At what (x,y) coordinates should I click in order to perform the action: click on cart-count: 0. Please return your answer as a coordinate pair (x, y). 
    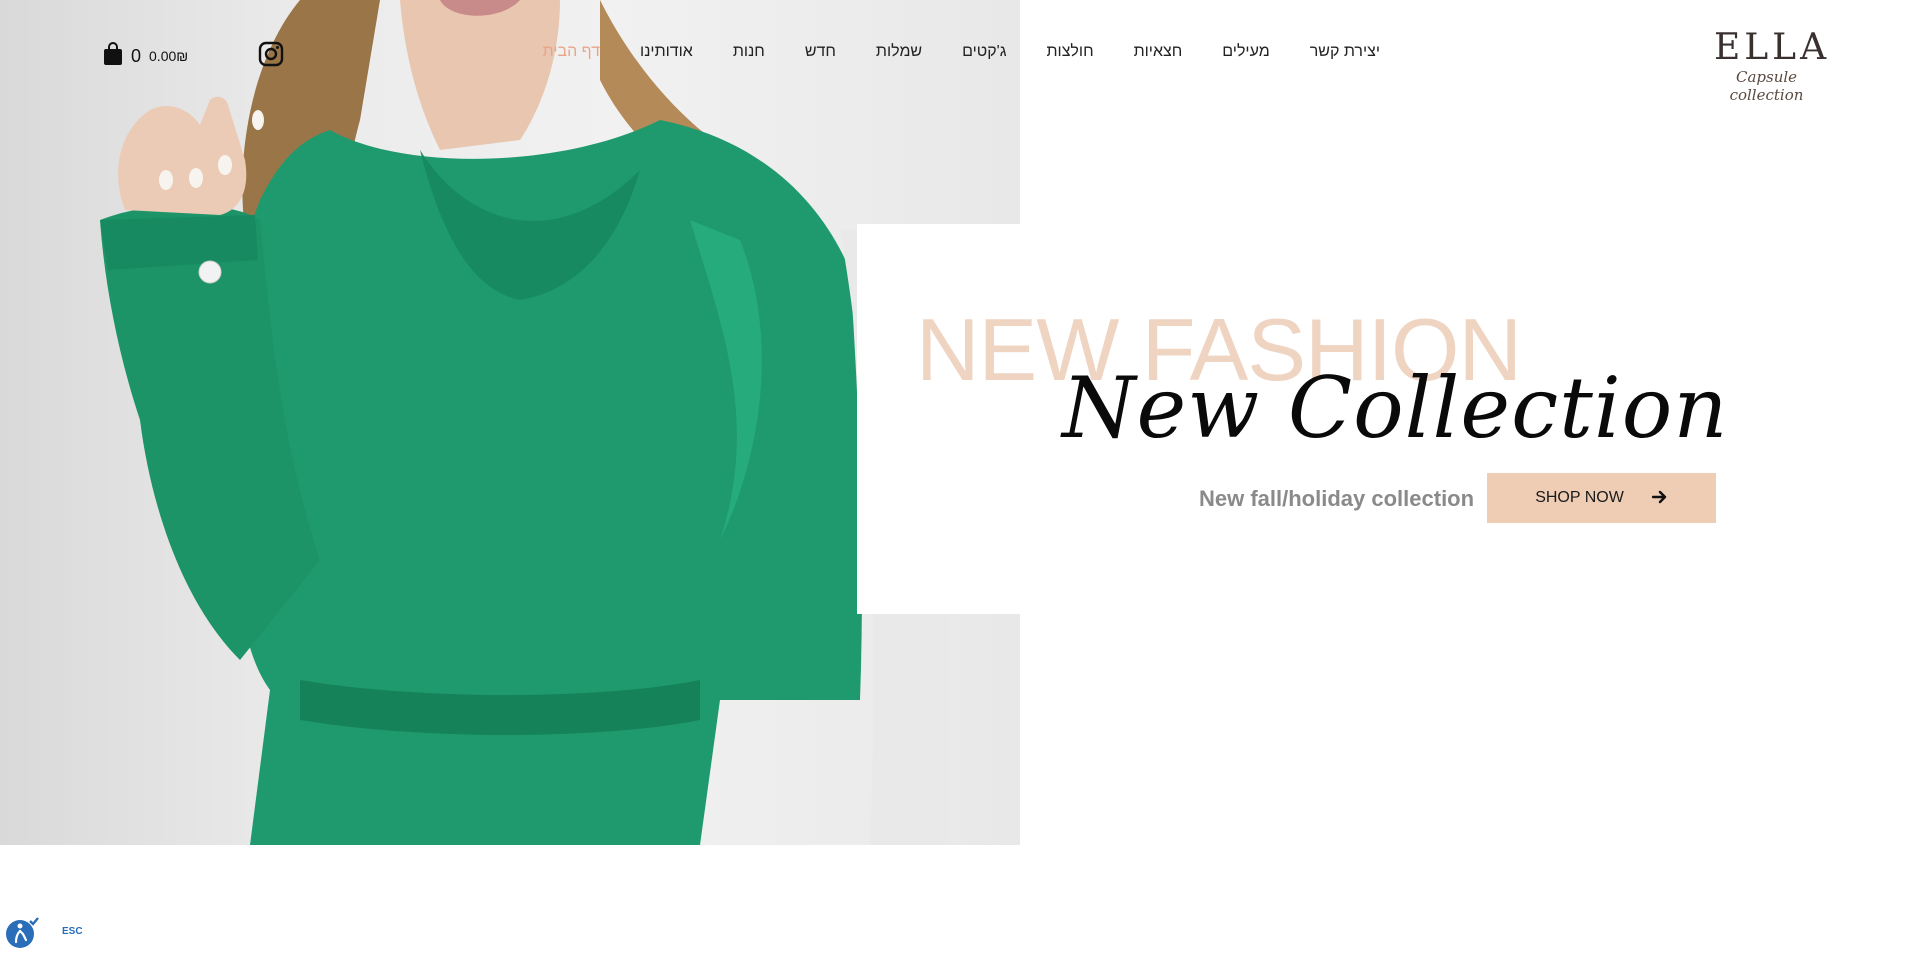
    Looking at the image, I should click on (136, 55).